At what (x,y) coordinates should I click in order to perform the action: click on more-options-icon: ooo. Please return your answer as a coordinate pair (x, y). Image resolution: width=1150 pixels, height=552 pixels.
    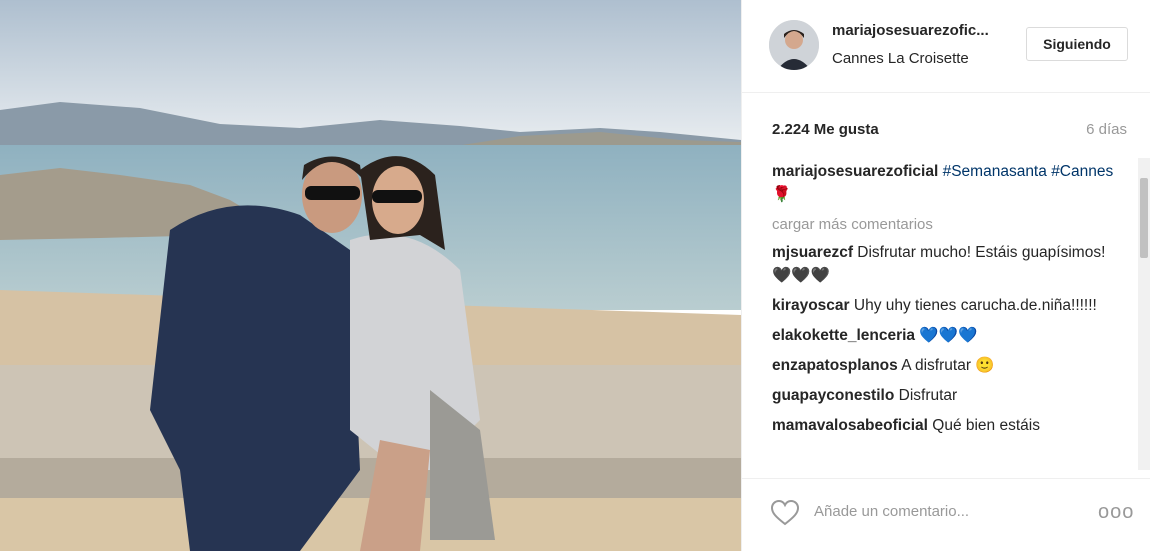
    Looking at the image, I should click on (1116, 512).